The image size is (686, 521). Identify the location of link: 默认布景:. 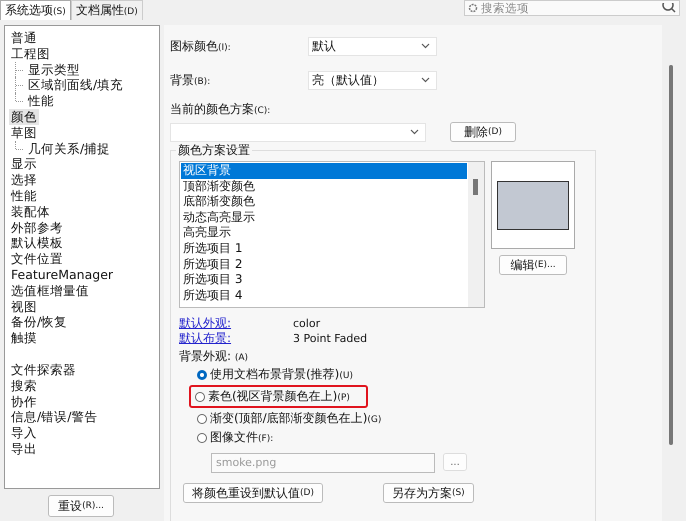
(236, 338).